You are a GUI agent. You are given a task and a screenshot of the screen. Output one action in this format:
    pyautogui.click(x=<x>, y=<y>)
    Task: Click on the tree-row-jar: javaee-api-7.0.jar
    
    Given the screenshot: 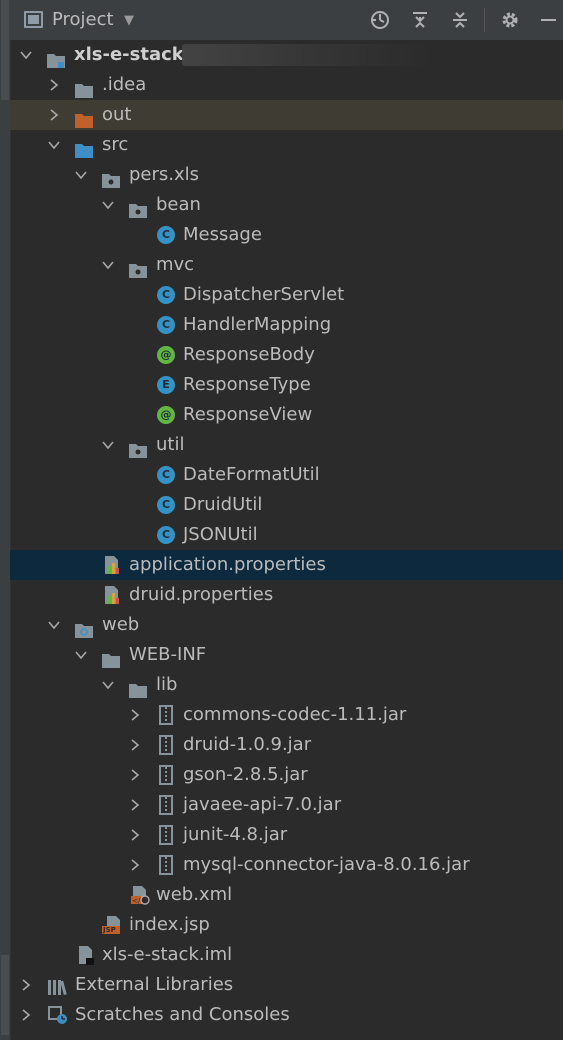 What is the action you would take?
    pyautogui.click(x=286, y=805)
    